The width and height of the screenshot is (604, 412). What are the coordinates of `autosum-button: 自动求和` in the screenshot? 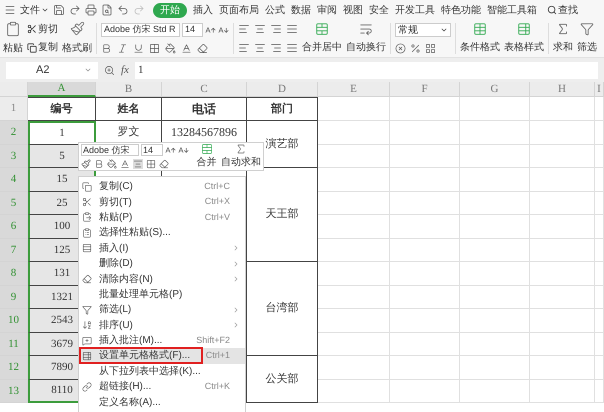 It's located at (241, 156).